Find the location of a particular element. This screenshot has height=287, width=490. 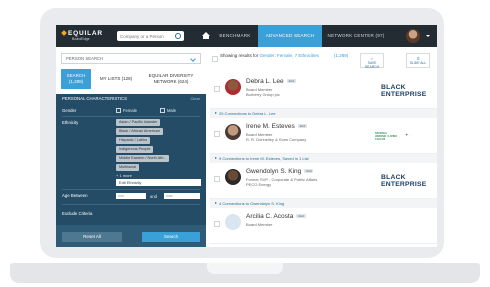

ethnicity-chip: Hispanic / Latino is located at coordinates (133, 140).